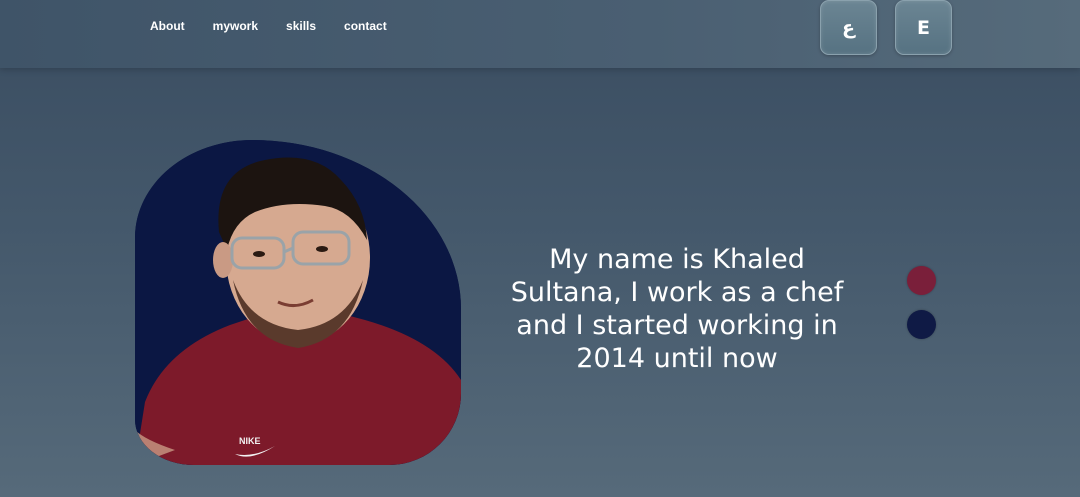 This screenshot has height=497, width=1080. I want to click on navy-theme-dot, so click(921, 324).